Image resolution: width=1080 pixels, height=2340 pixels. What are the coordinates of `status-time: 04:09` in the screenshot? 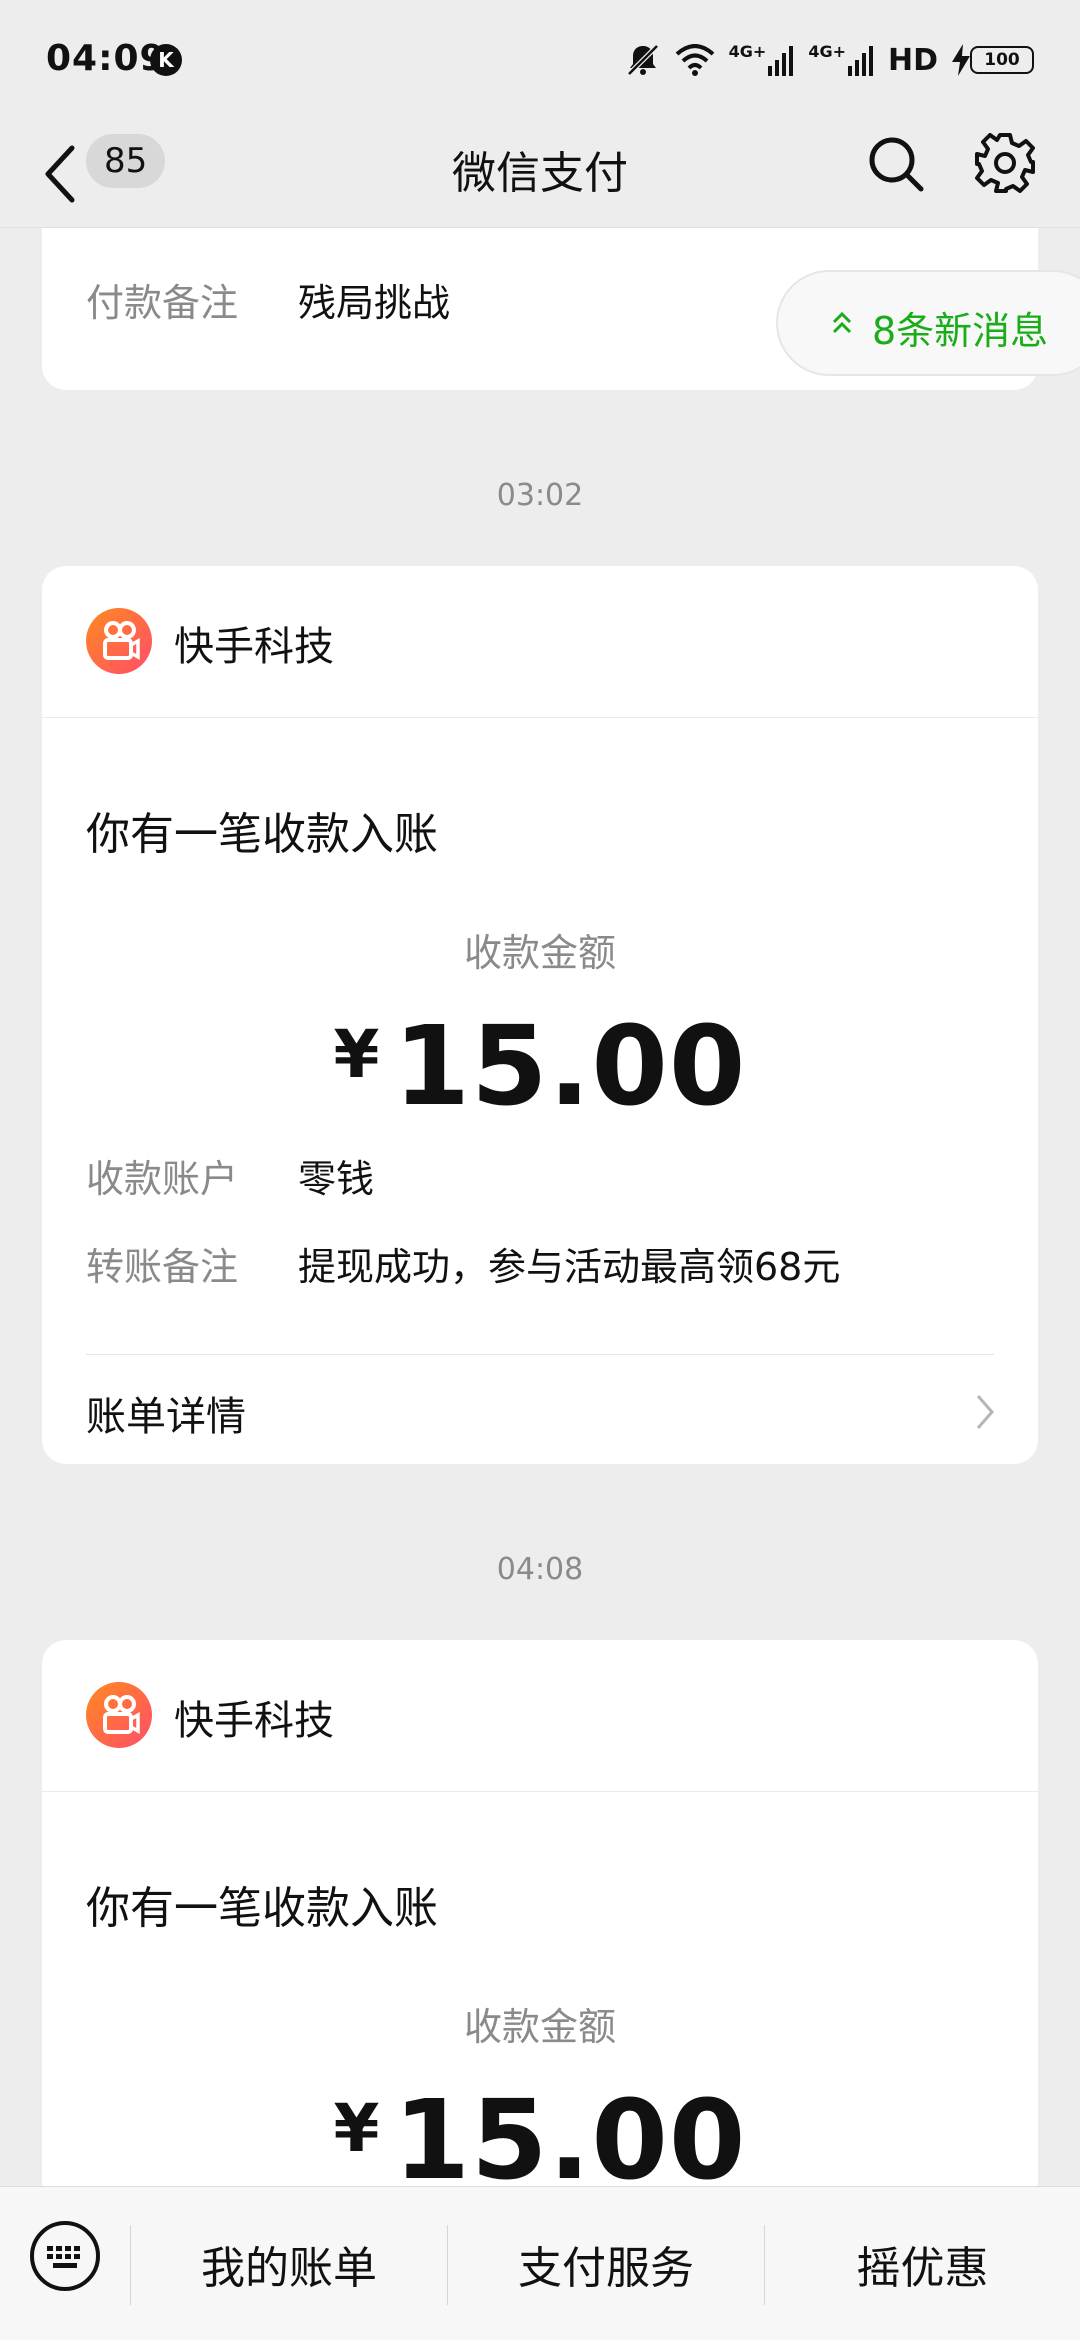 It's located at (106, 58).